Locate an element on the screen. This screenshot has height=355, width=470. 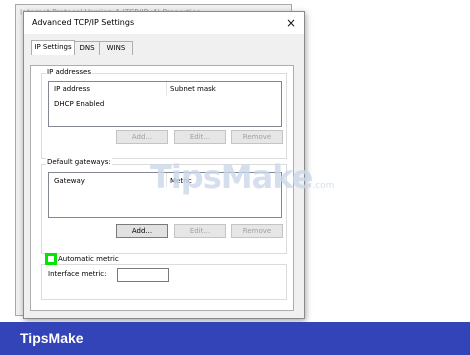
tipsmake-watermark: TipsMake.com is located at coordinates (242, 177).